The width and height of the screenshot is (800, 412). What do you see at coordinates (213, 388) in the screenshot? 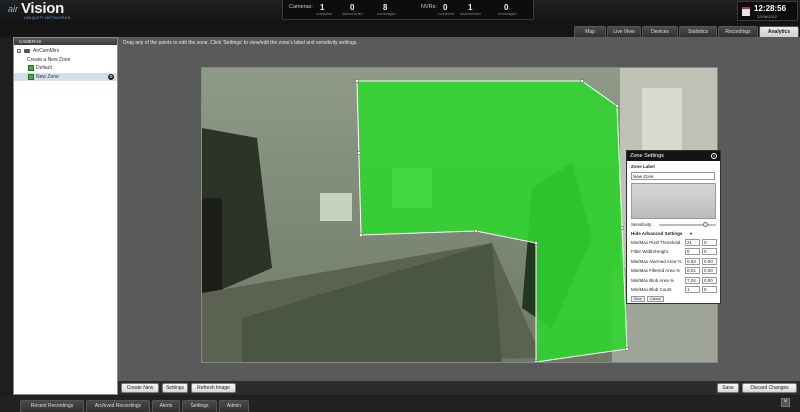
I see `refresh-image-button: Refresh Image` at bounding box center [213, 388].